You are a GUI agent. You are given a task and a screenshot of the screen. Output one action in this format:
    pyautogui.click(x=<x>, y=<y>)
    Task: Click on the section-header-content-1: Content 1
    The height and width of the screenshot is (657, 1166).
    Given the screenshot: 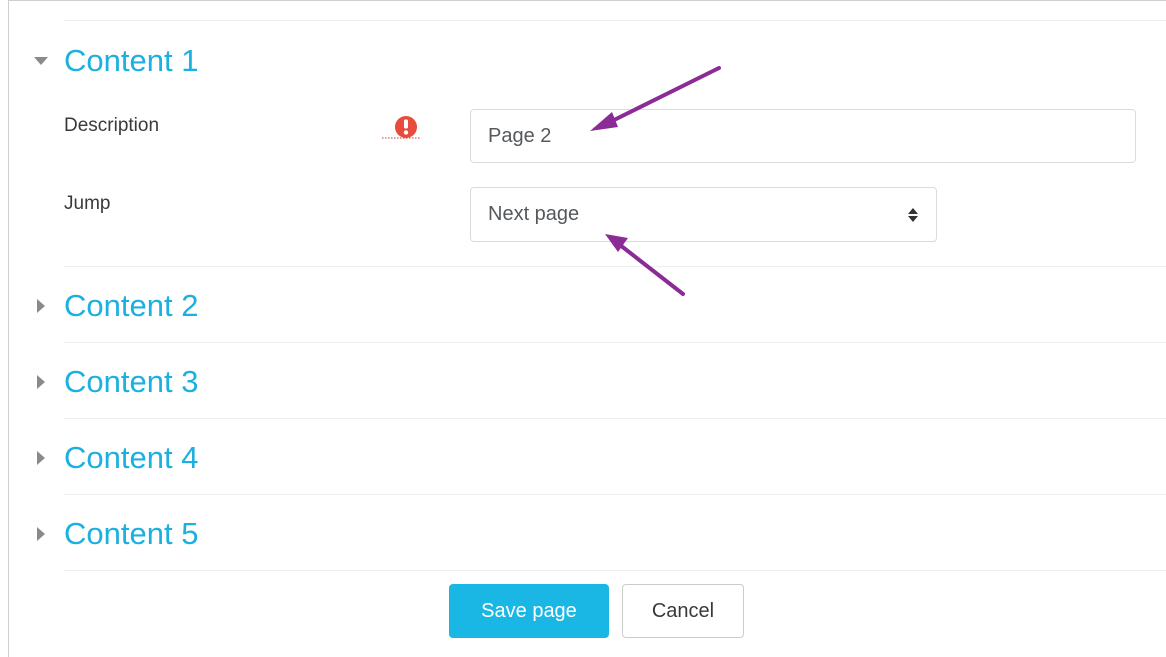 What is the action you would take?
    pyautogui.click(x=115, y=61)
    